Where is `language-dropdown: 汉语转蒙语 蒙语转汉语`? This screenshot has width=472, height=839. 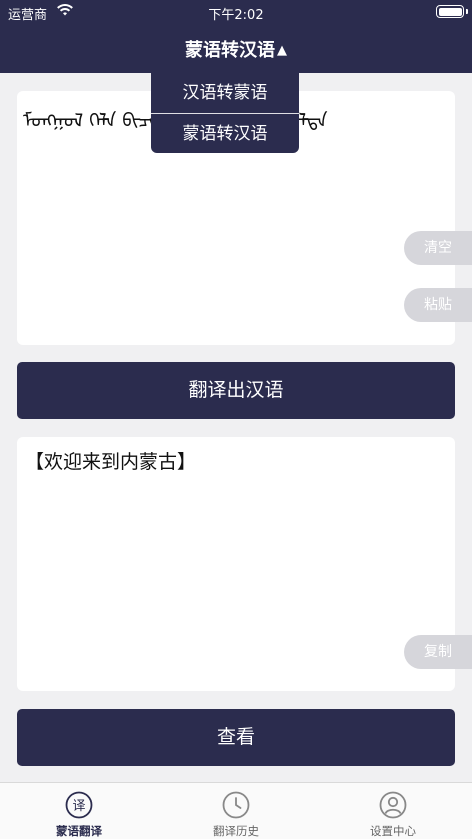
language-dropdown: 汉语转蒙语 蒙语转汉语 is located at coordinates (225, 113).